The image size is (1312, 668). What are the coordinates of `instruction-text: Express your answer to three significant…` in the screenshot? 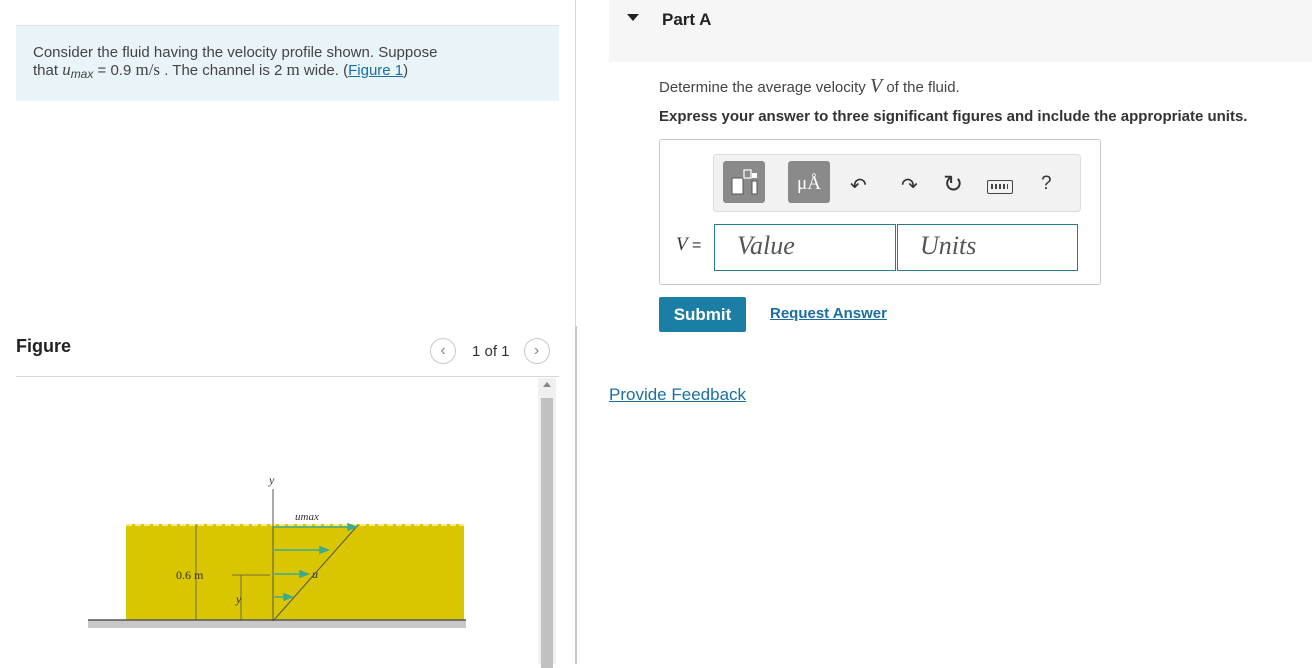 It's located at (953, 116).